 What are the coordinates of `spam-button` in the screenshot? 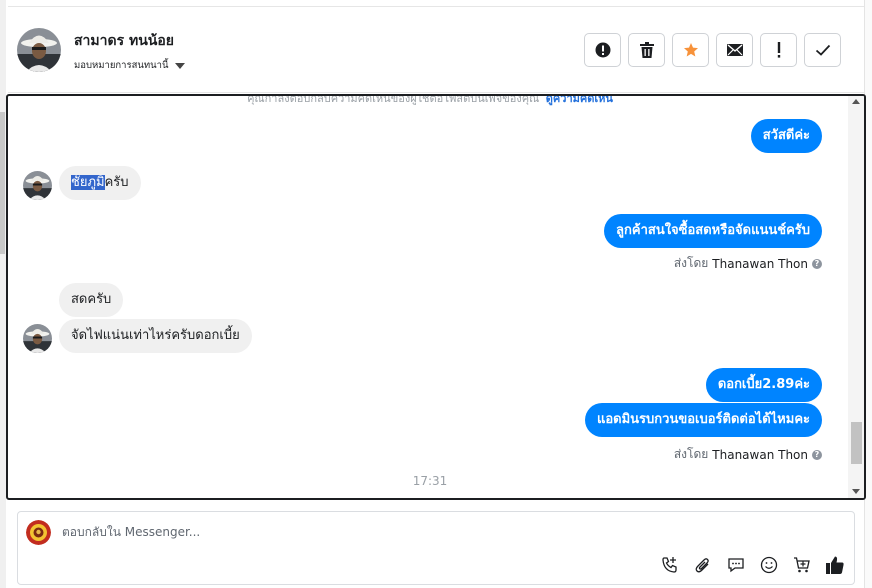 It's located at (602, 50).